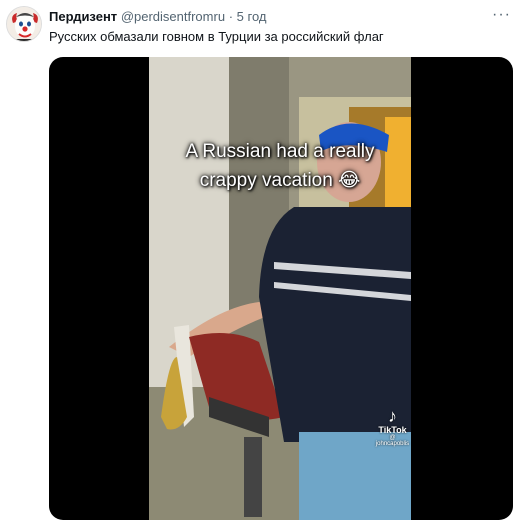  What do you see at coordinates (392, 416) in the screenshot?
I see `tiktok-icon: ♪` at bounding box center [392, 416].